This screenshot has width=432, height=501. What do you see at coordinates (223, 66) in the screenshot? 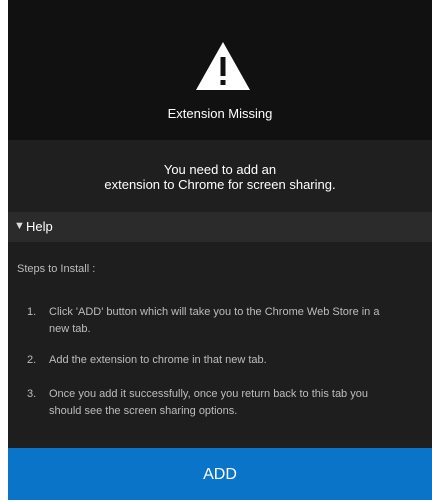
I see `warning-icon` at bounding box center [223, 66].